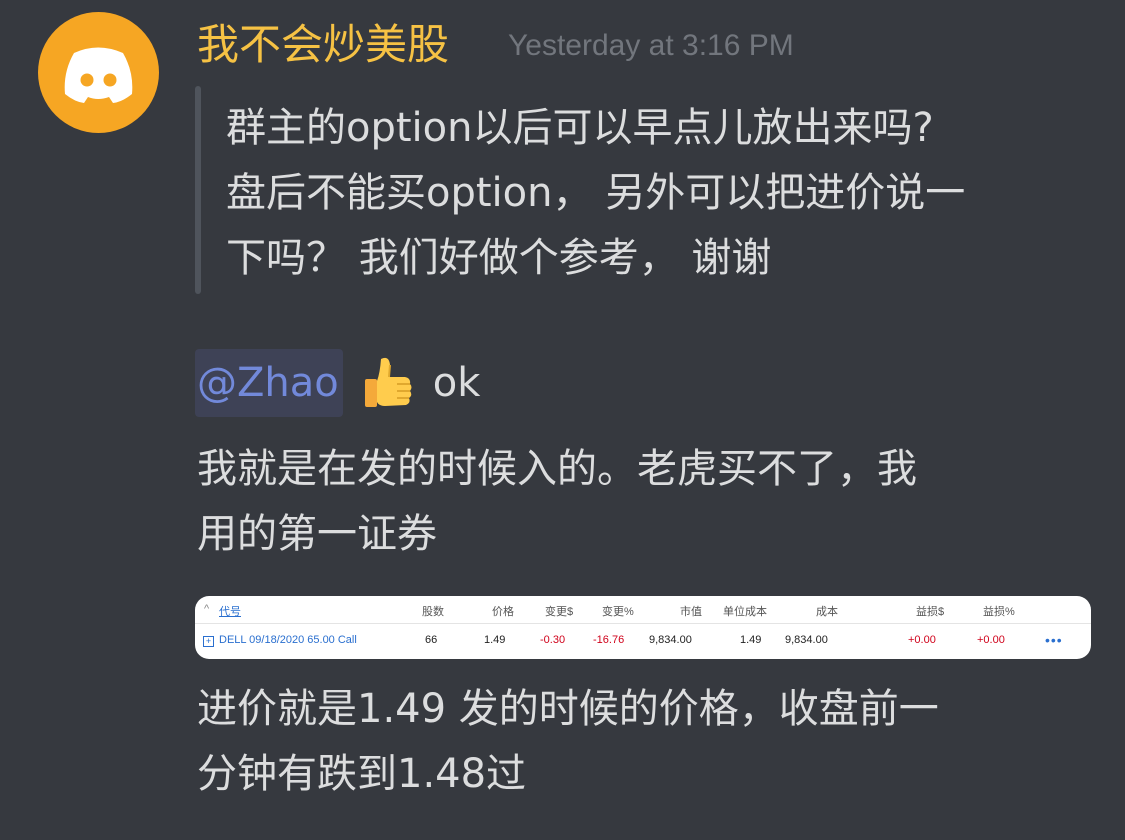  I want to click on header-pl-pct: 益损%, so click(999, 612).